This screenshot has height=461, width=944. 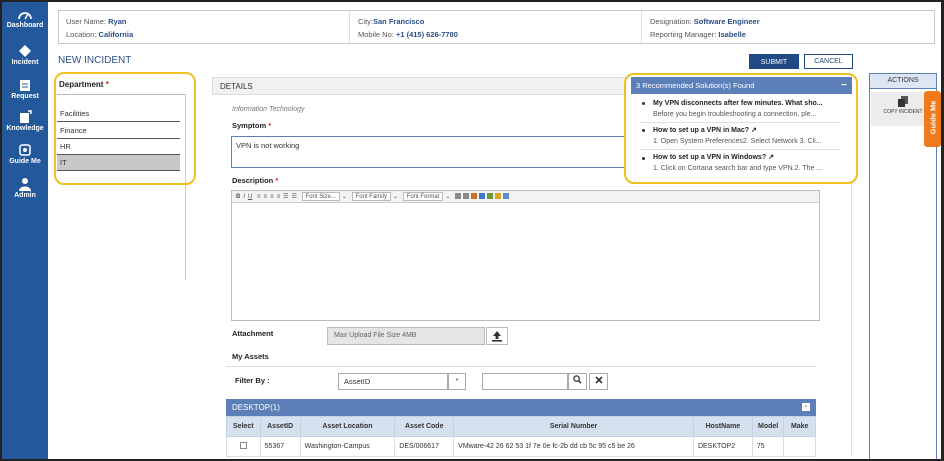 What do you see at coordinates (709, 157) in the screenshot?
I see `recommendation-title: How to set up a VPN in Windows?` at bounding box center [709, 157].